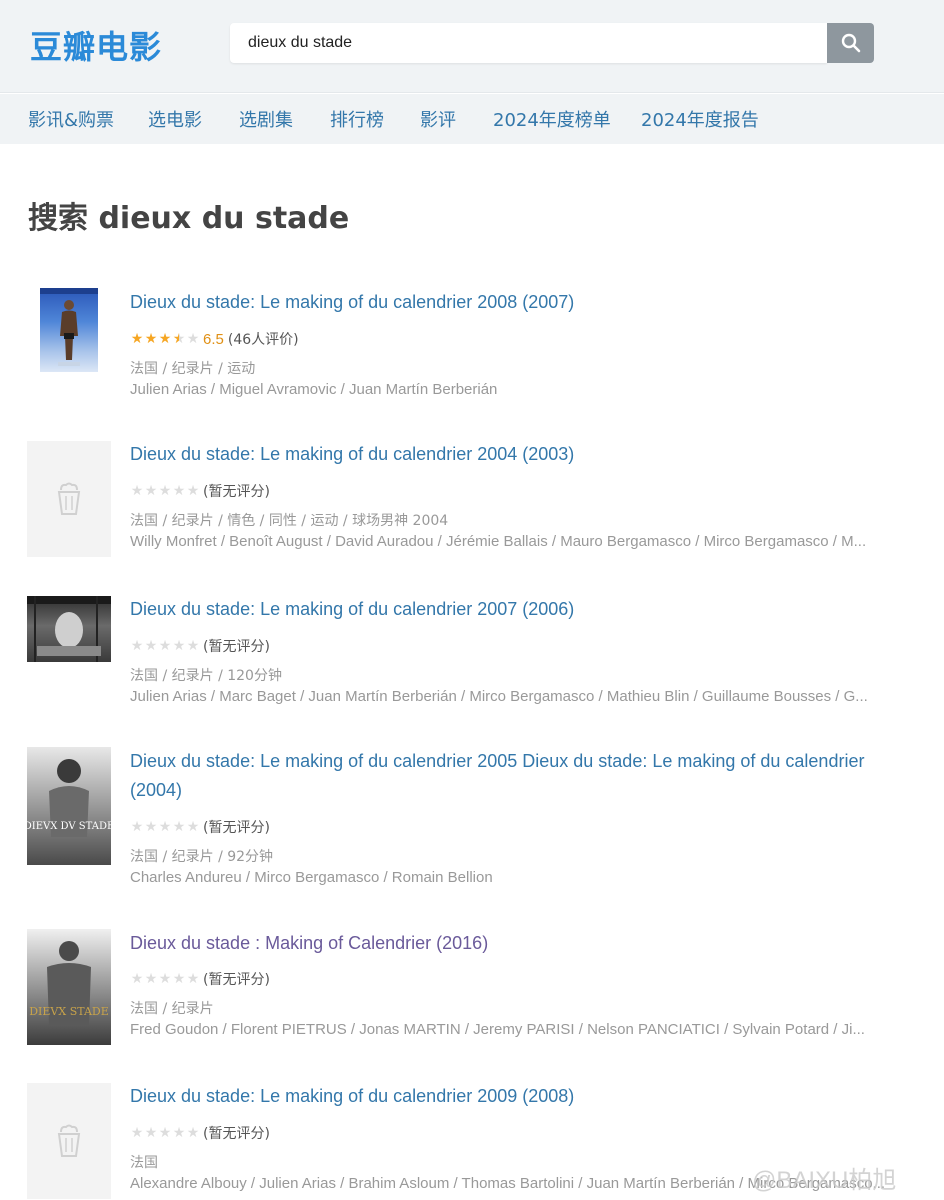  Describe the element at coordinates (357, 119) in the screenshot. I see `nav-charts: 排行榜` at that location.